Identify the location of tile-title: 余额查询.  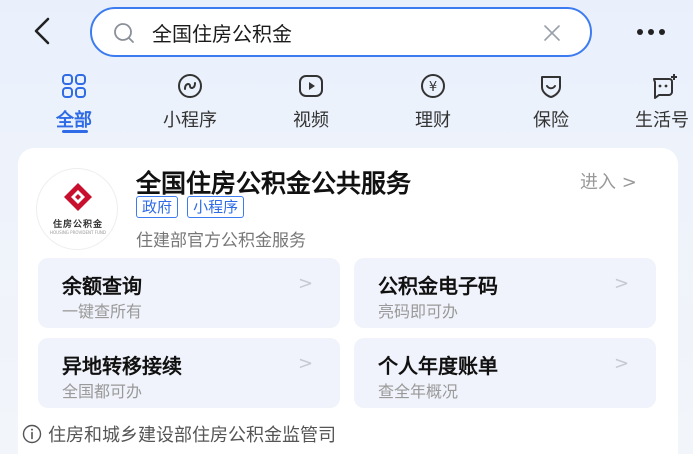
(102, 286).